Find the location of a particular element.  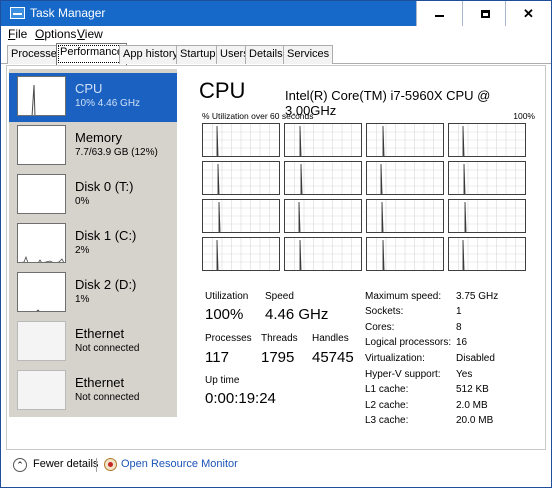

tab-app-history: App history is located at coordinates (151, 54).